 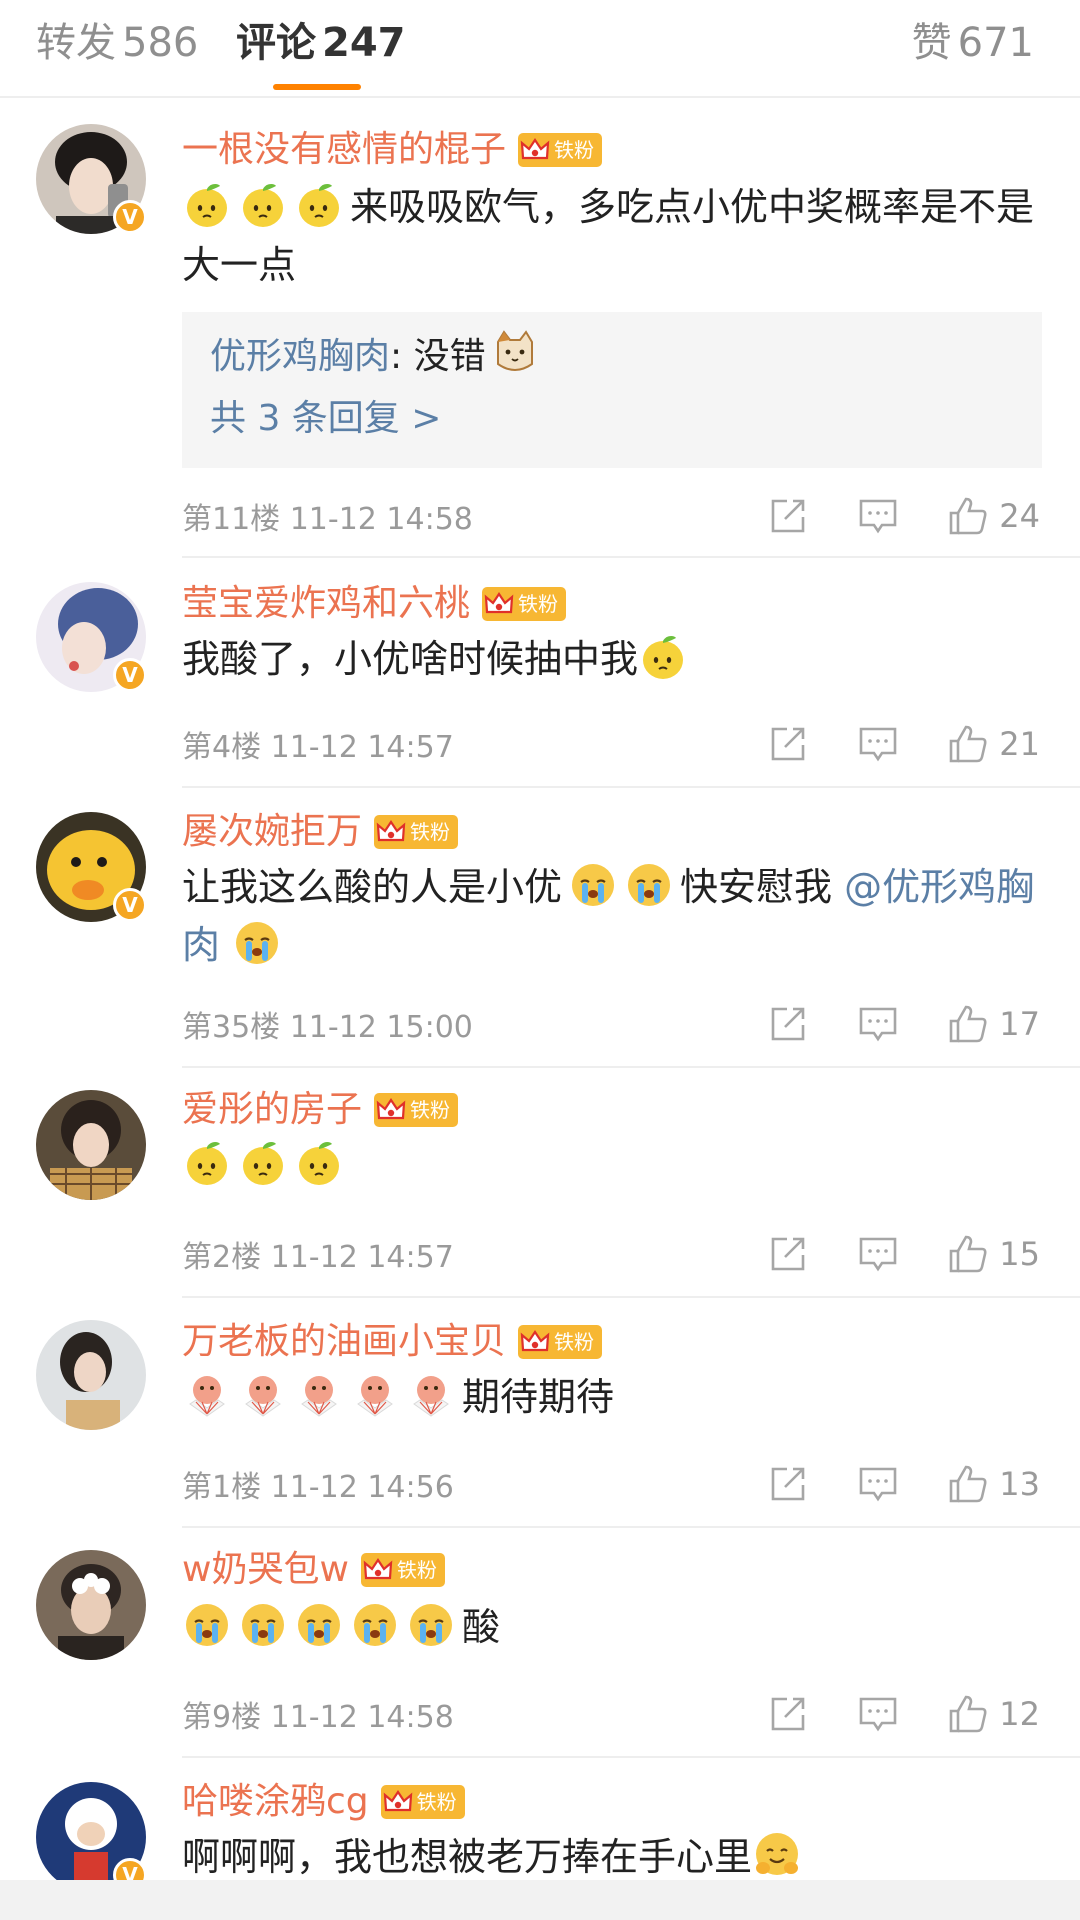 What do you see at coordinates (318, 1487) in the screenshot?
I see `floor-timestamp: 第1楼 11-12 14:56` at bounding box center [318, 1487].